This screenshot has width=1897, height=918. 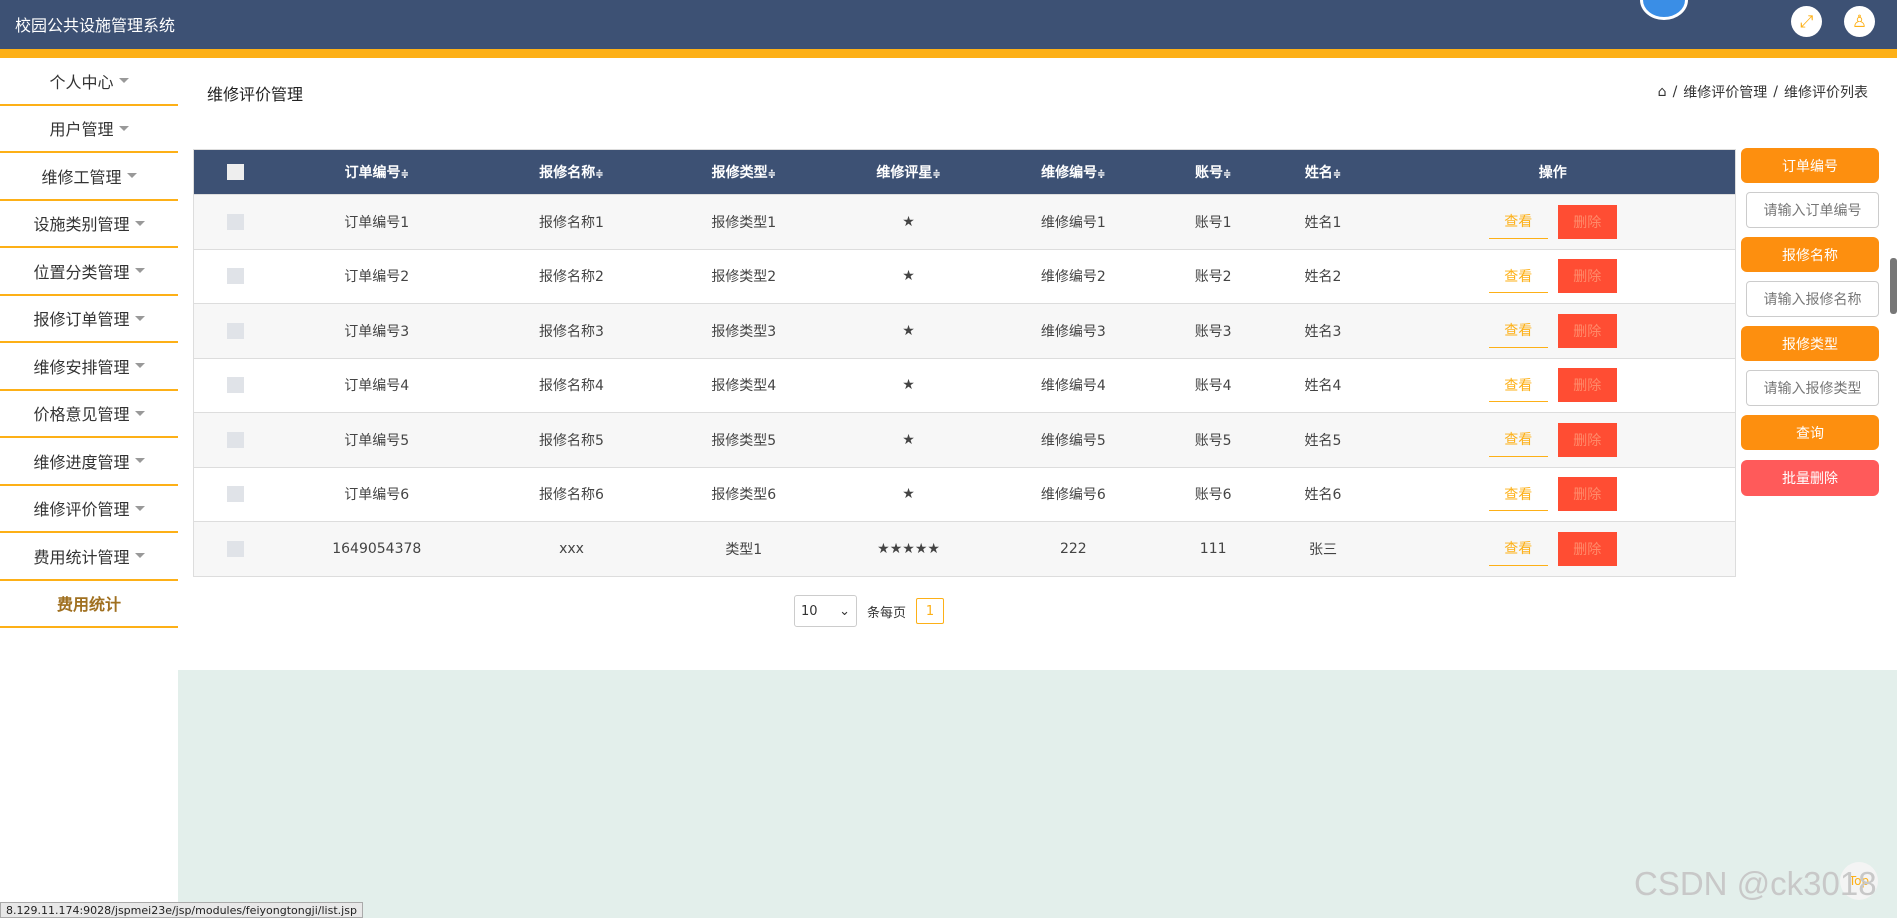 I want to click on sidebar-item: 维修工管理, so click(x=89, y=177).